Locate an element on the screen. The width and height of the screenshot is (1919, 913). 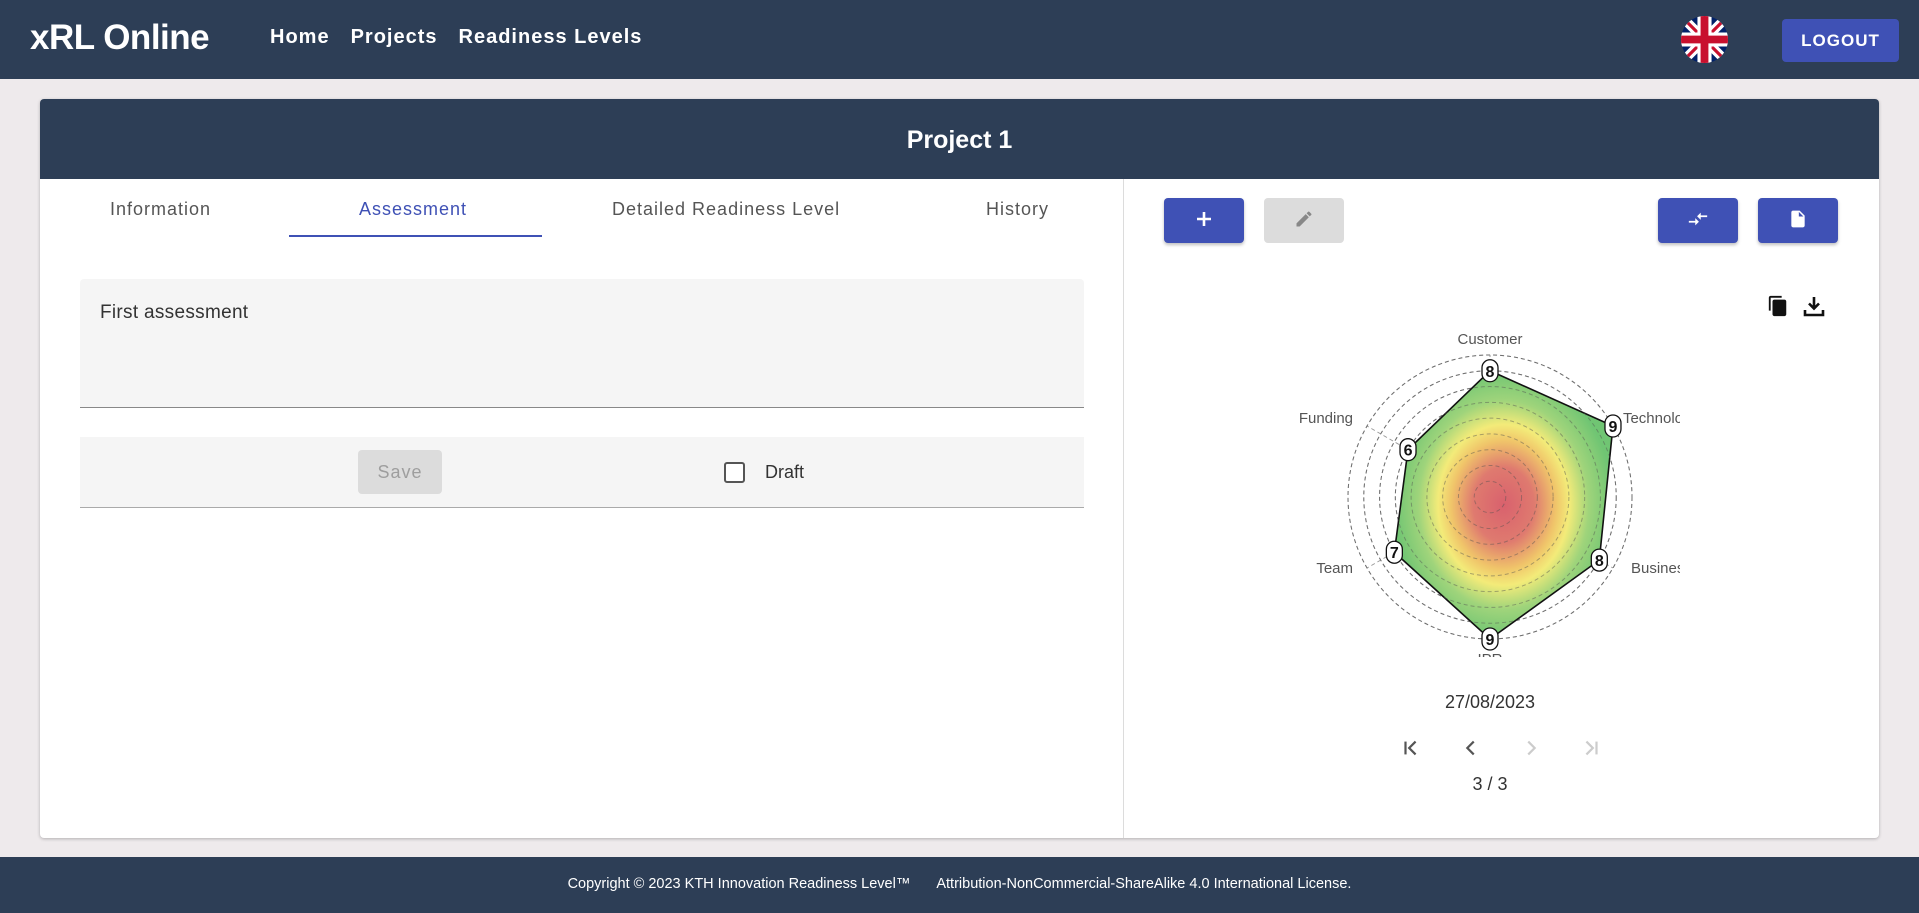
uk-flag-icon is located at coordinates (1704, 39).